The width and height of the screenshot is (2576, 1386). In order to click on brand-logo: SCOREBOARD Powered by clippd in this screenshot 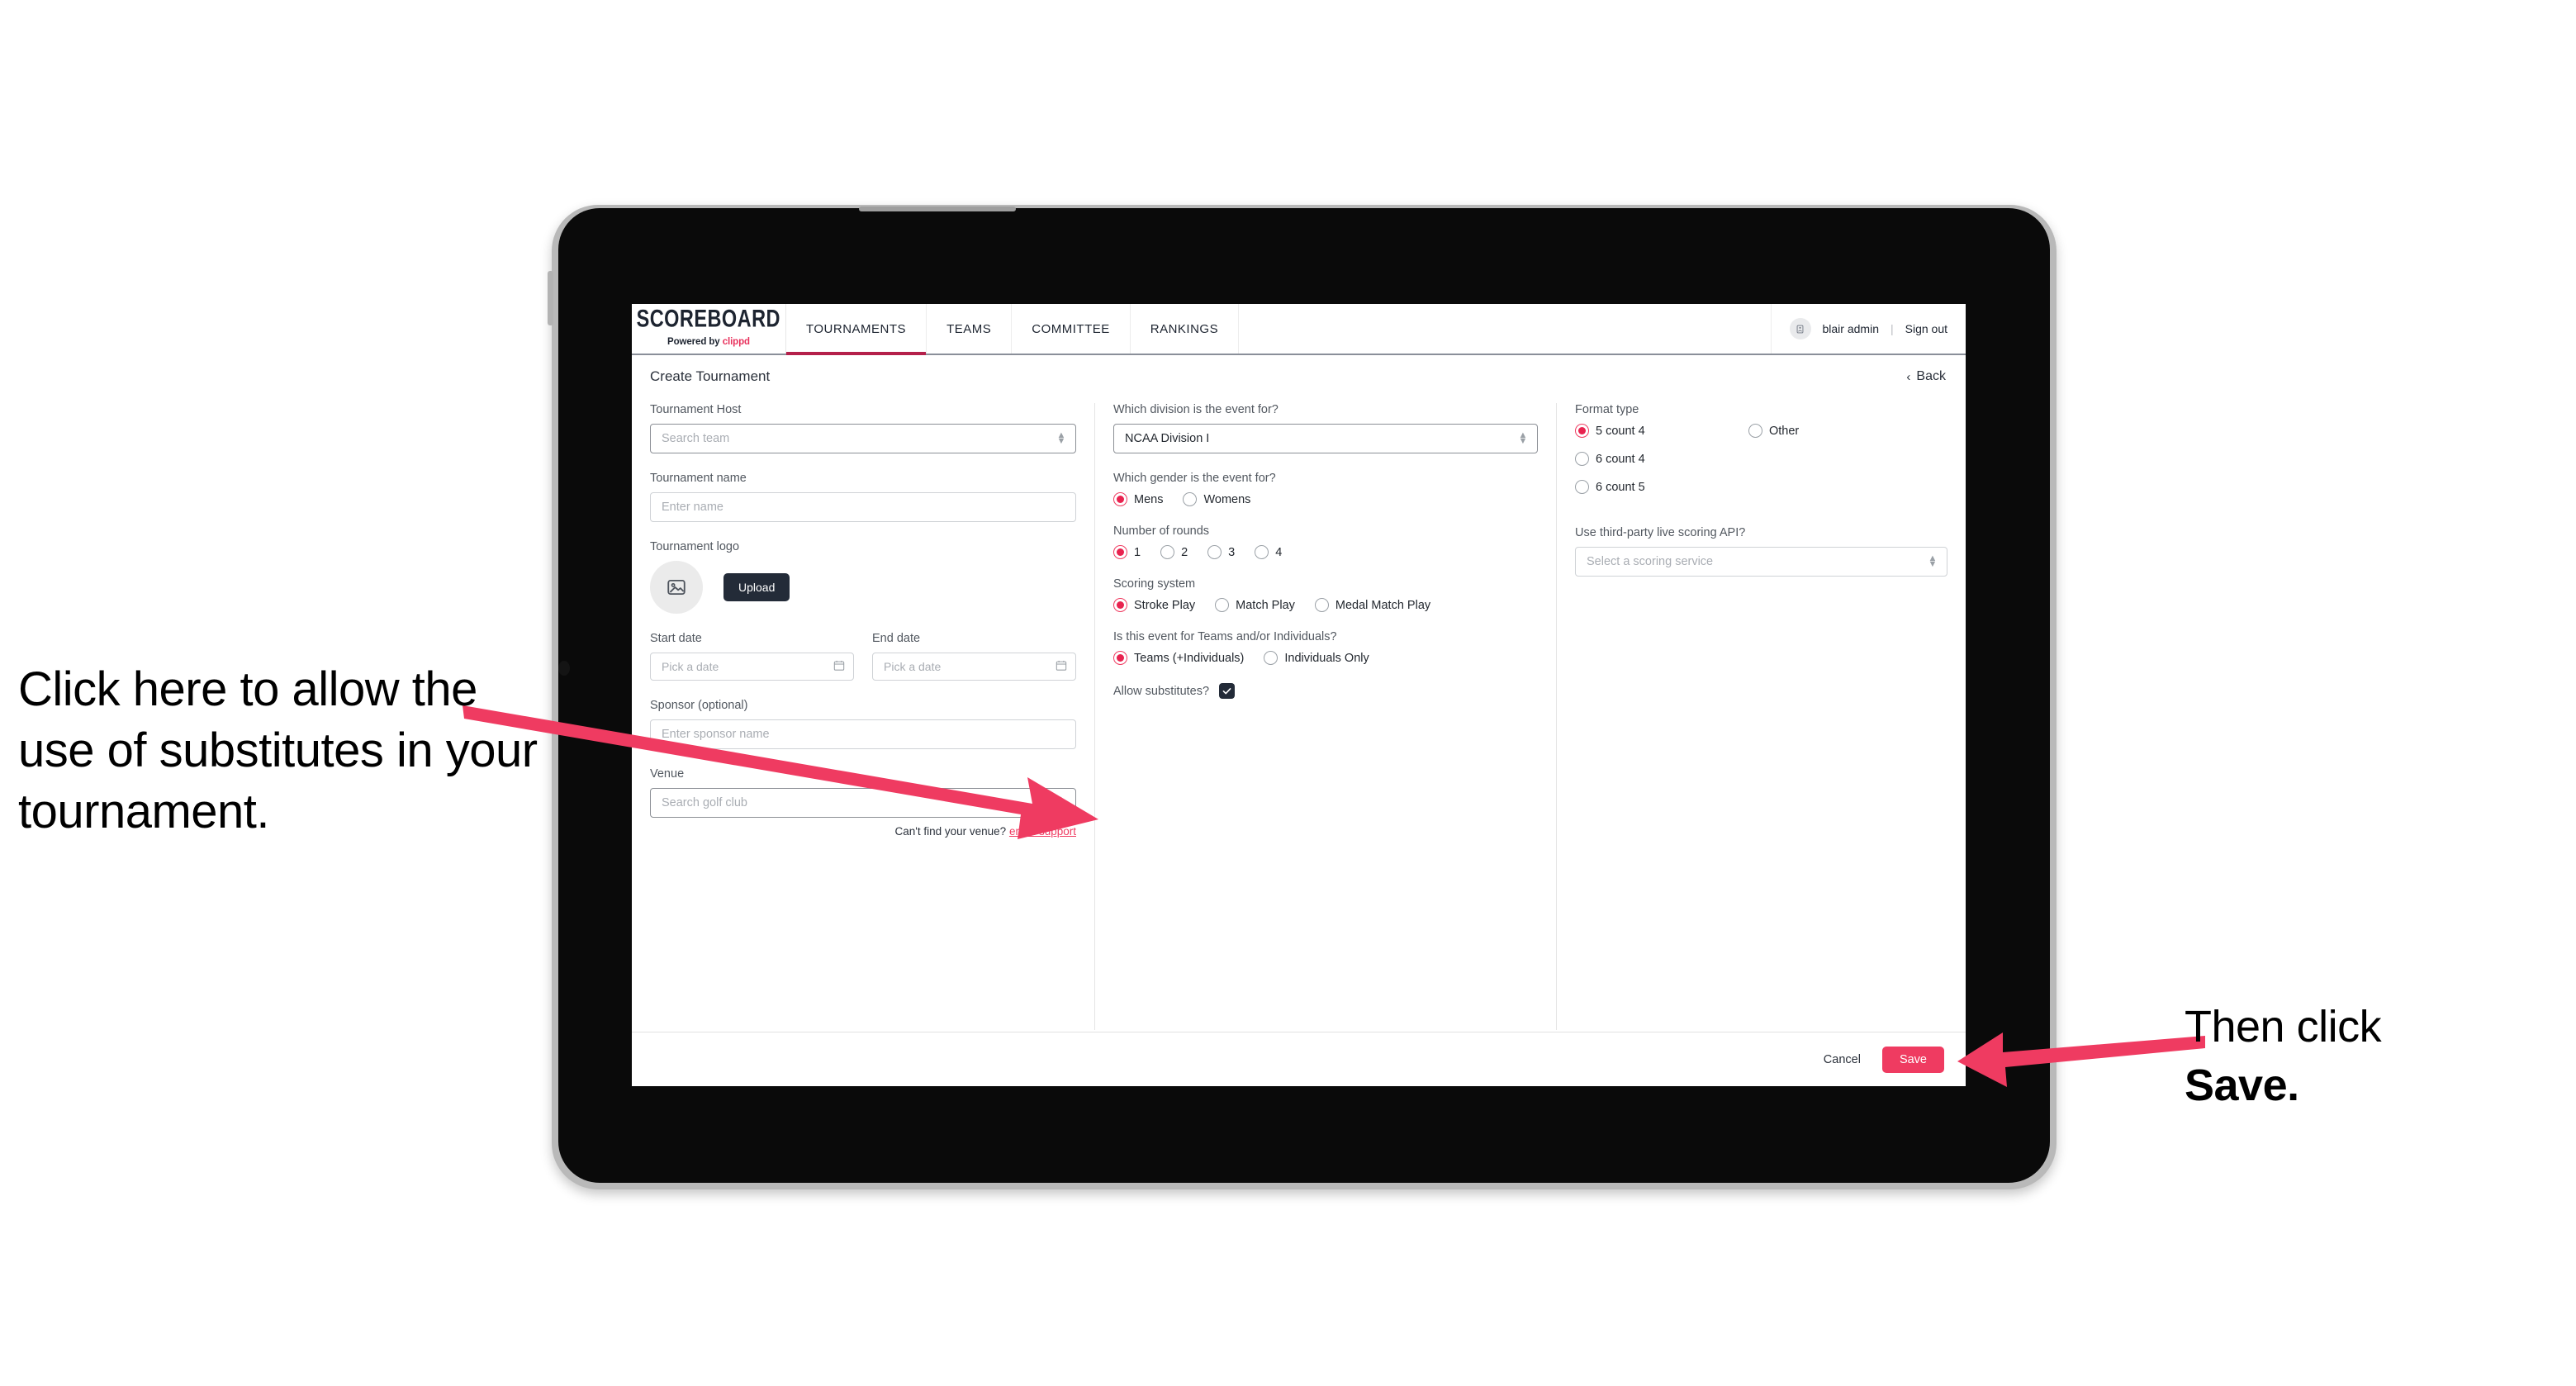, I will do `click(709, 329)`.